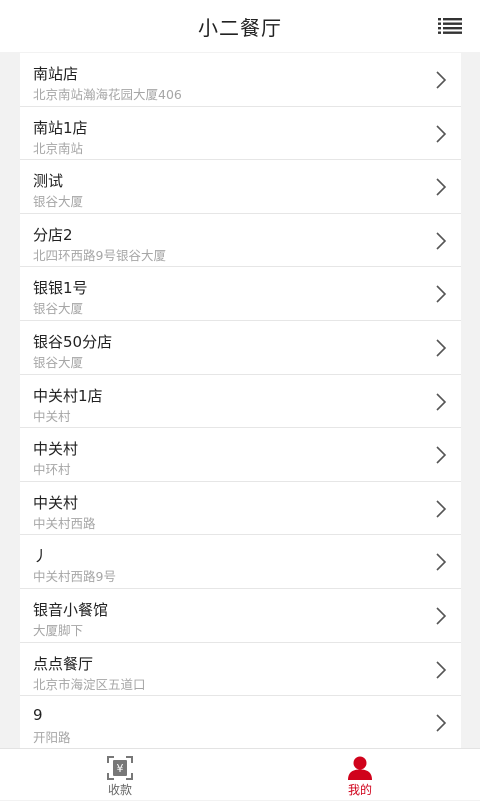  I want to click on restaurant-name: 9, so click(38, 715).